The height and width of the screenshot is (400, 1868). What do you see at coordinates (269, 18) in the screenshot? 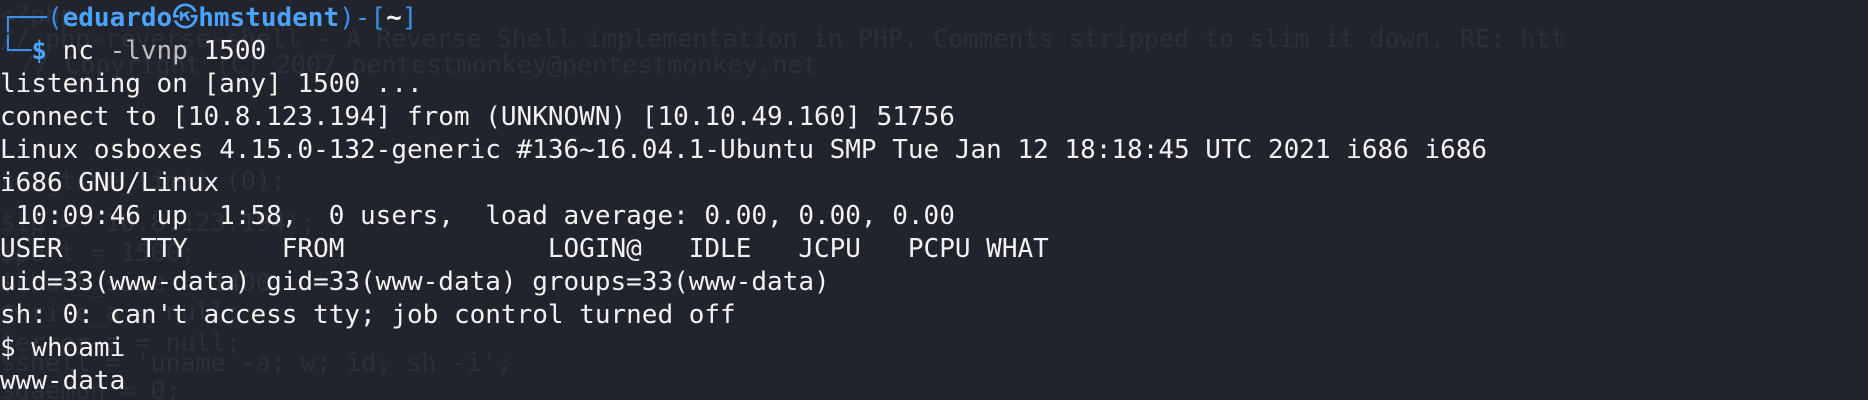
I see `prompt-host: hmstudent` at bounding box center [269, 18].